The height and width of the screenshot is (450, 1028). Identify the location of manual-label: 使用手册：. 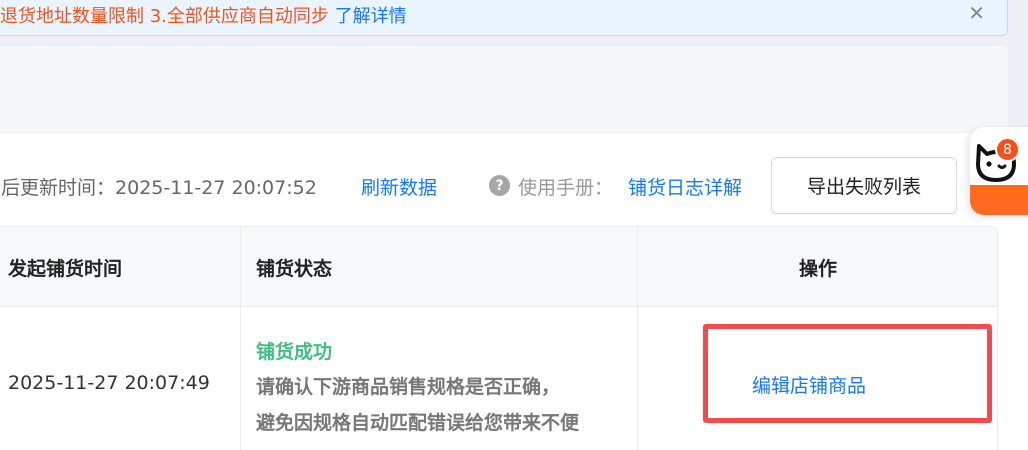
(566, 188).